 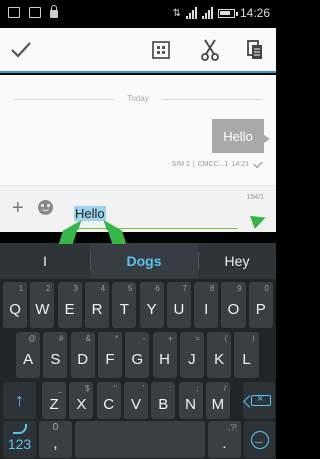 I want to click on key-u: 7U, so click(x=178, y=305).